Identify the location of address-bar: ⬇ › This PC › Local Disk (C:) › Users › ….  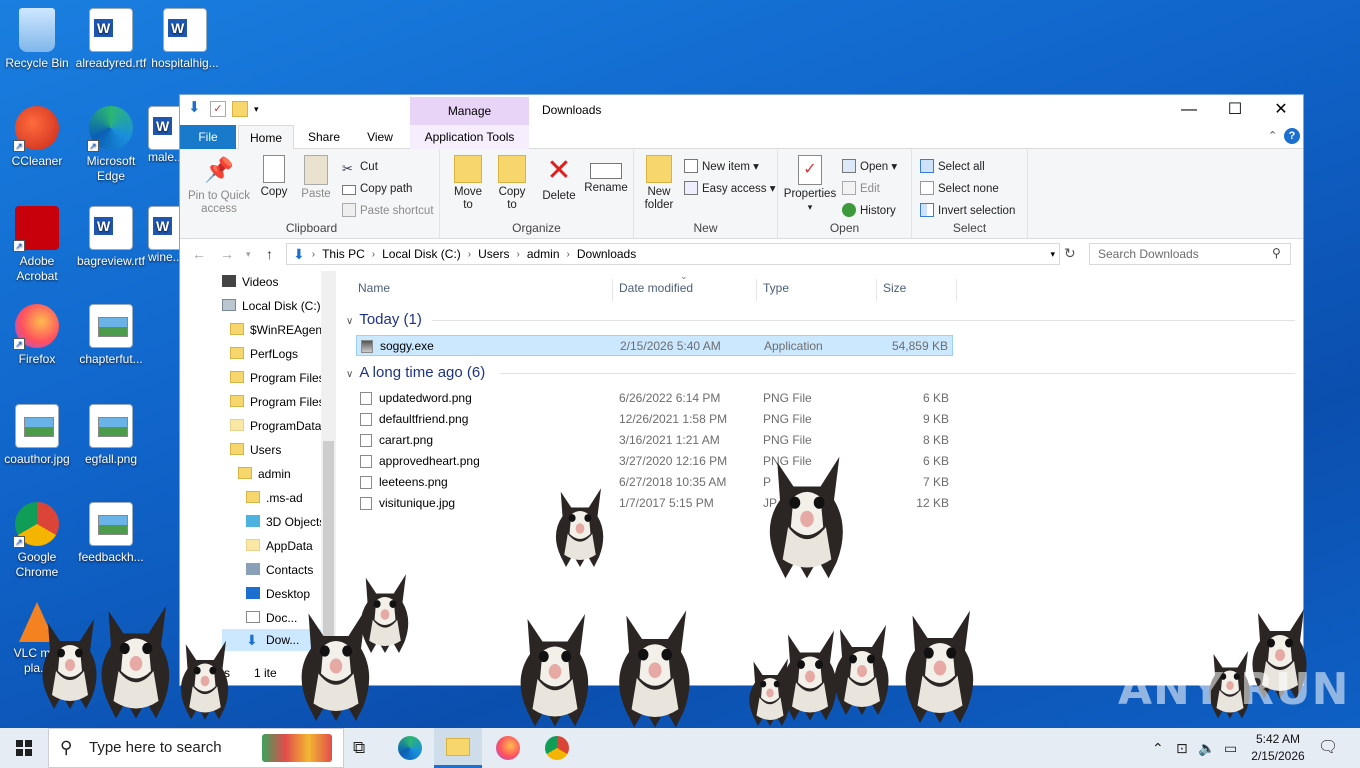
(673, 254).